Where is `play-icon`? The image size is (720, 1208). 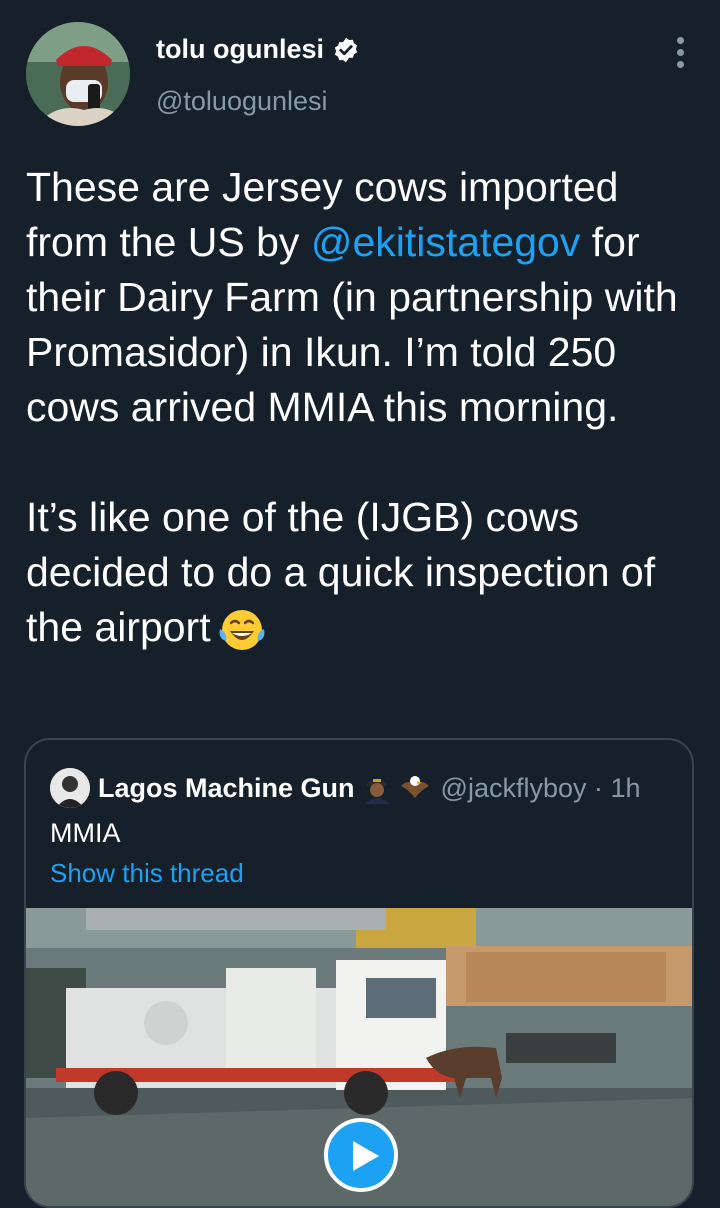
play-icon is located at coordinates (361, 1155).